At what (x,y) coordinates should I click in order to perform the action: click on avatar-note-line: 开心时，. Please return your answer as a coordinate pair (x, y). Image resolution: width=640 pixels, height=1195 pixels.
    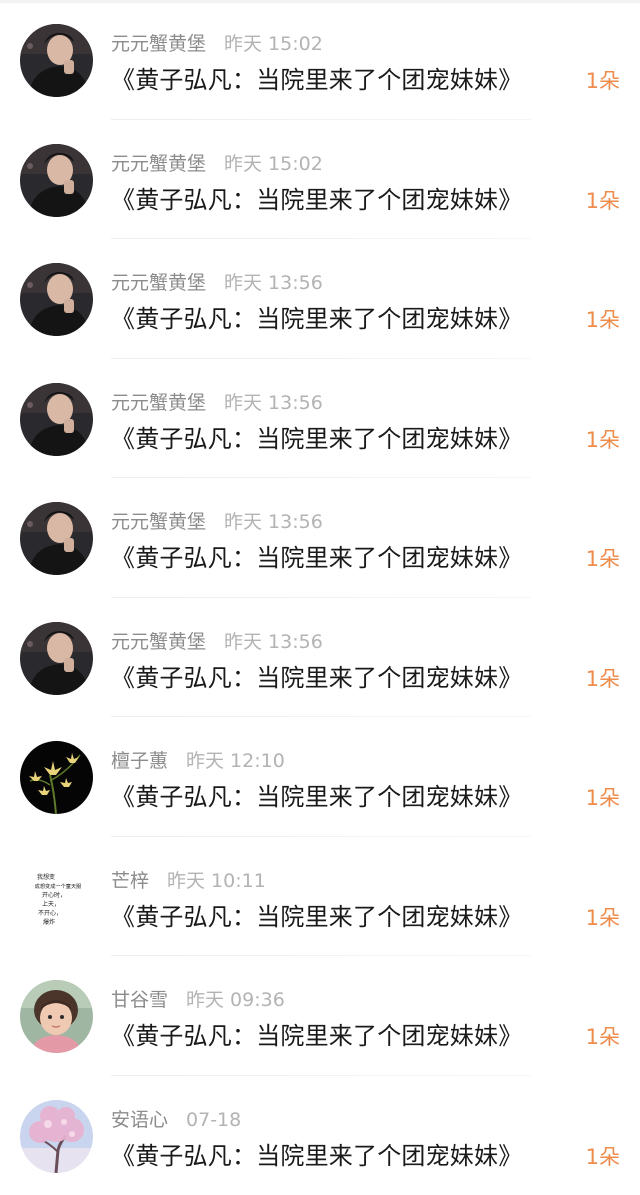
    Looking at the image, I should click on (54, 895).